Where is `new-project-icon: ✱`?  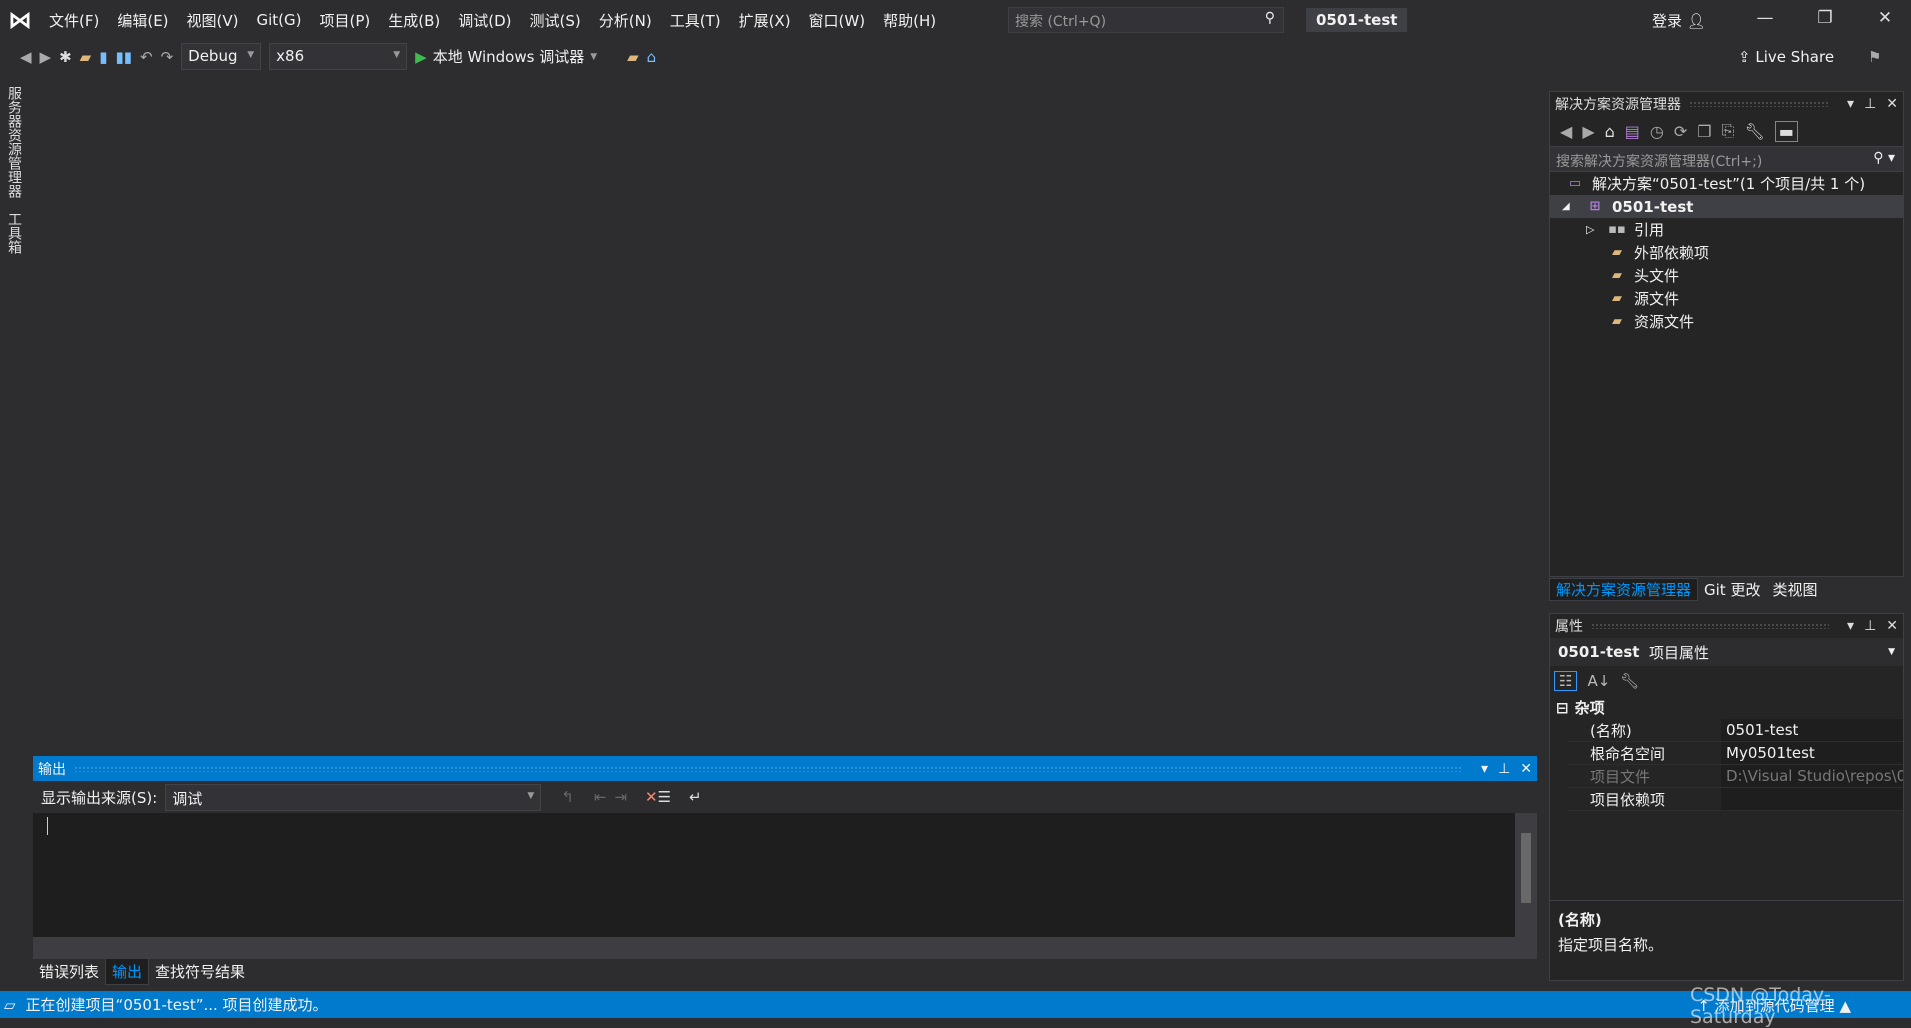
new-project-icon: ✱ is located at coordinates (65, 57).